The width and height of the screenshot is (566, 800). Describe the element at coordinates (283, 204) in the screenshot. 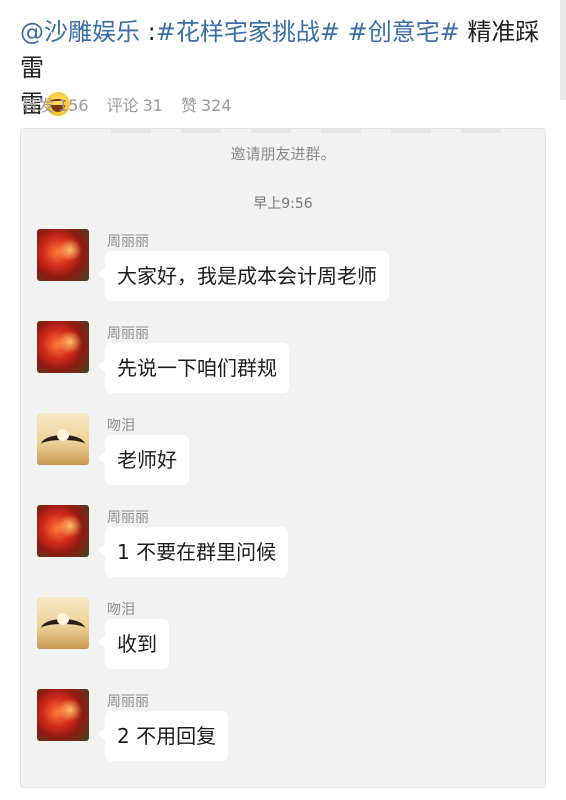

I see `chat-timestamp: 早上9:56` at that location.